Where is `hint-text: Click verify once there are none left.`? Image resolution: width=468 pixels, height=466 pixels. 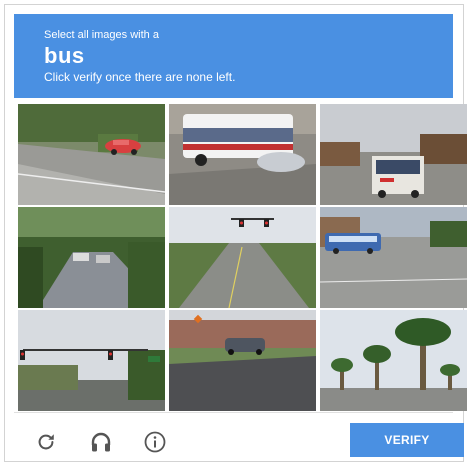 hint-text: Click verify once there are none left. is located at coordinates (140, 77).